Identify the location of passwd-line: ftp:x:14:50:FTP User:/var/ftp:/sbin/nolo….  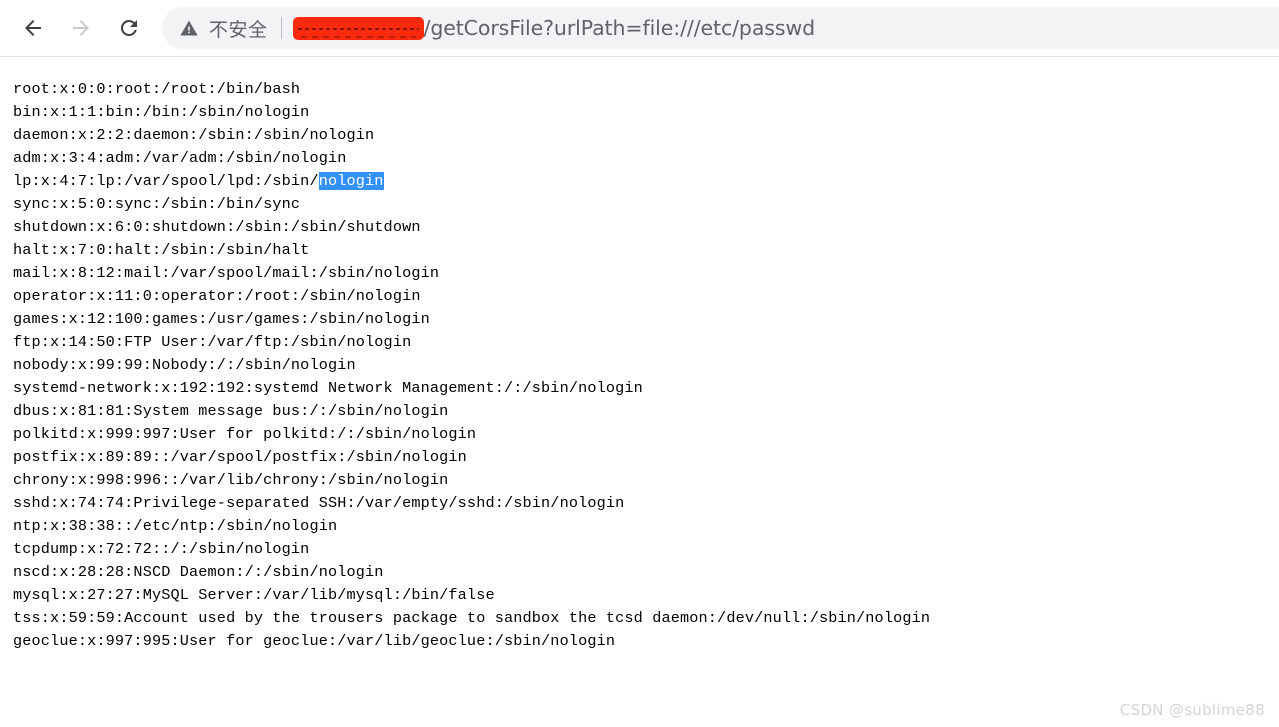
(212, 342).